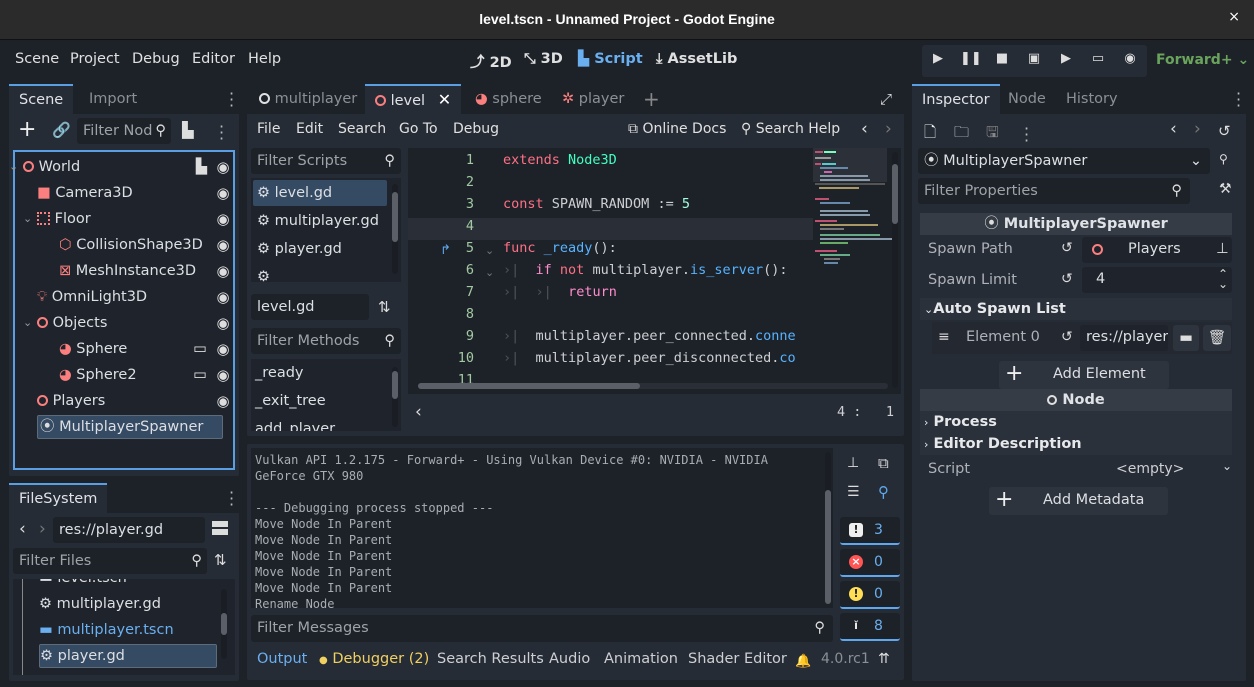 The width and height of the screenshot is (1254, 687). I want to click on search-icon: ⚲, so click(883, 492).